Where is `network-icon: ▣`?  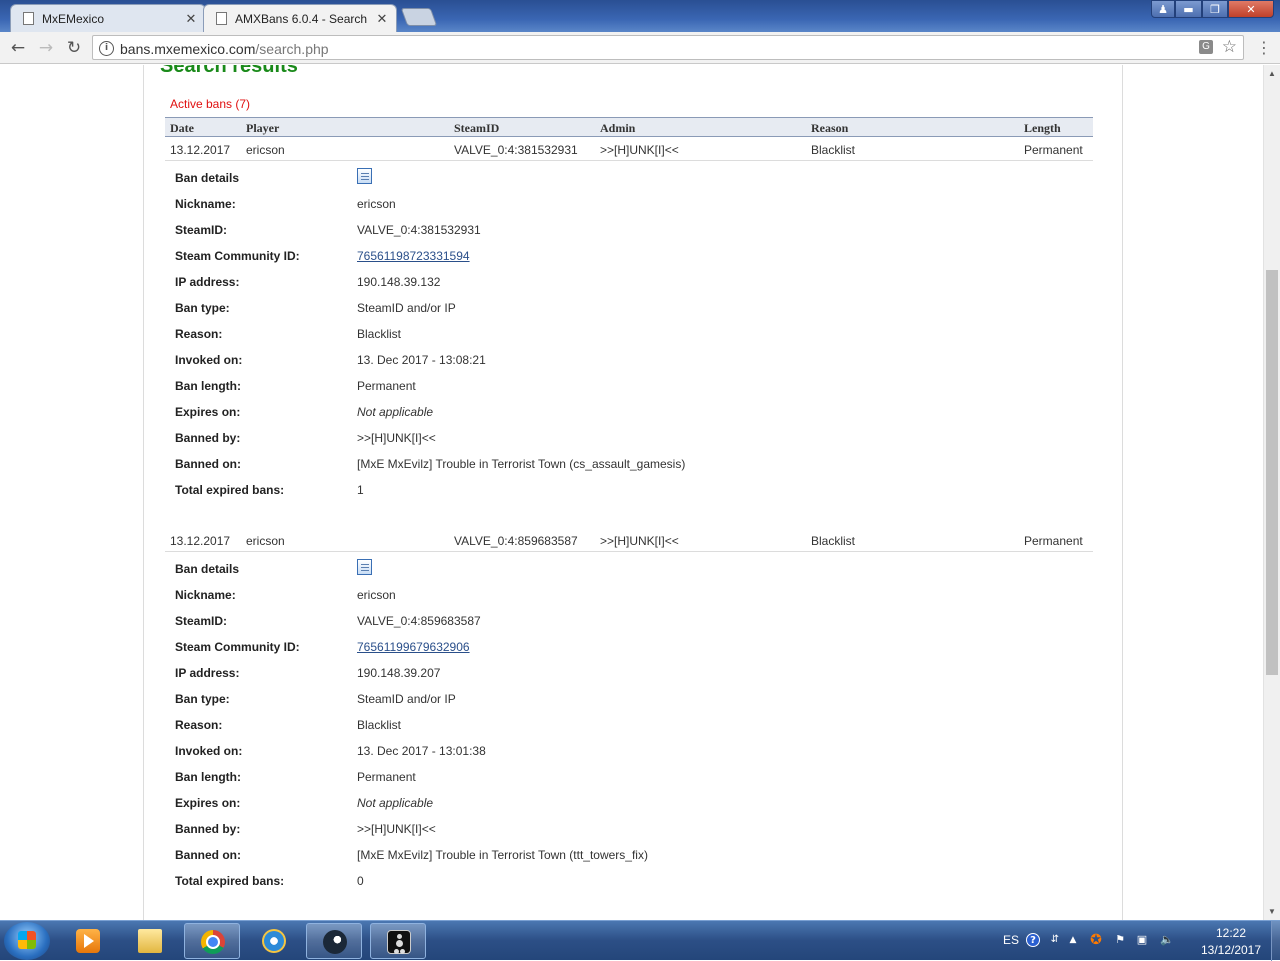
network-icon: ▣ is located at coordinates (1142, 940).